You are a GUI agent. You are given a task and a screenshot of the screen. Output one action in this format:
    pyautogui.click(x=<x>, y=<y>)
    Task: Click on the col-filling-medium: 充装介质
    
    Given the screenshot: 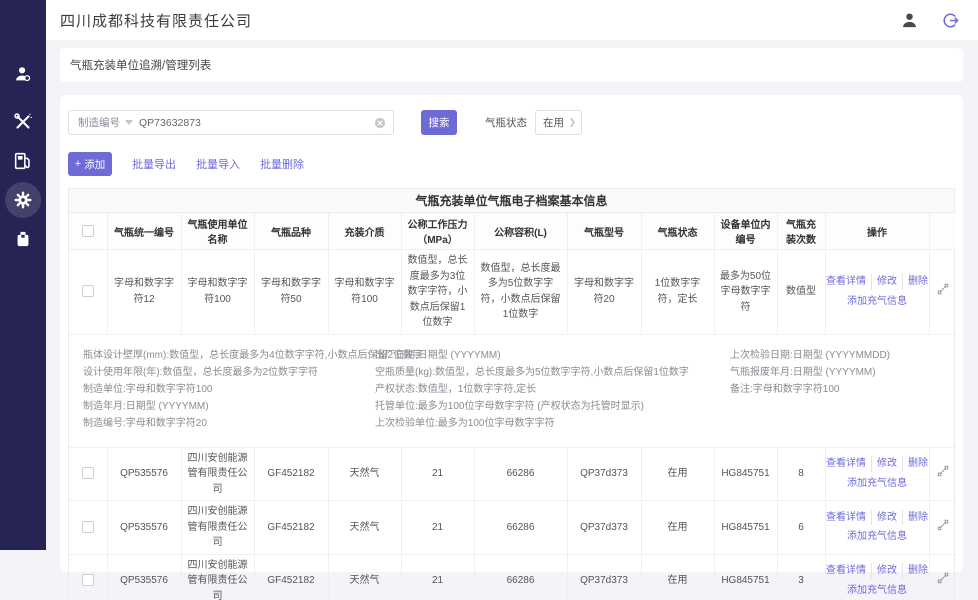 What is the action you would take?
    pyautogui.click(x=365, y=231)
    